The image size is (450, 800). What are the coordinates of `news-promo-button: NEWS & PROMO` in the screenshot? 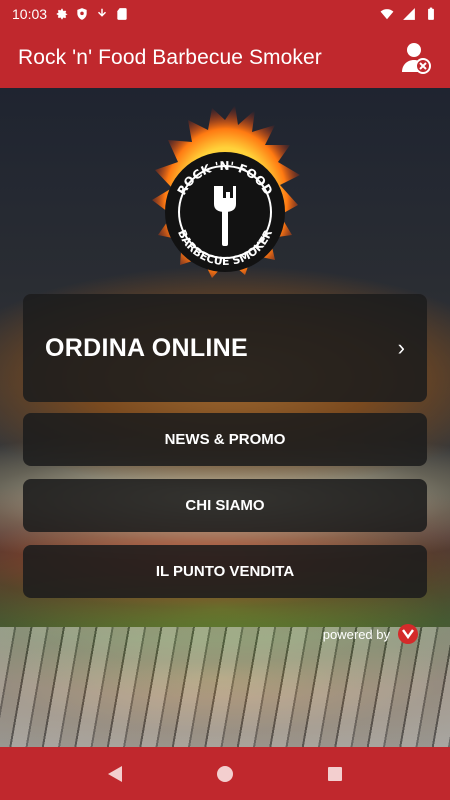 It's located at (225, 439).